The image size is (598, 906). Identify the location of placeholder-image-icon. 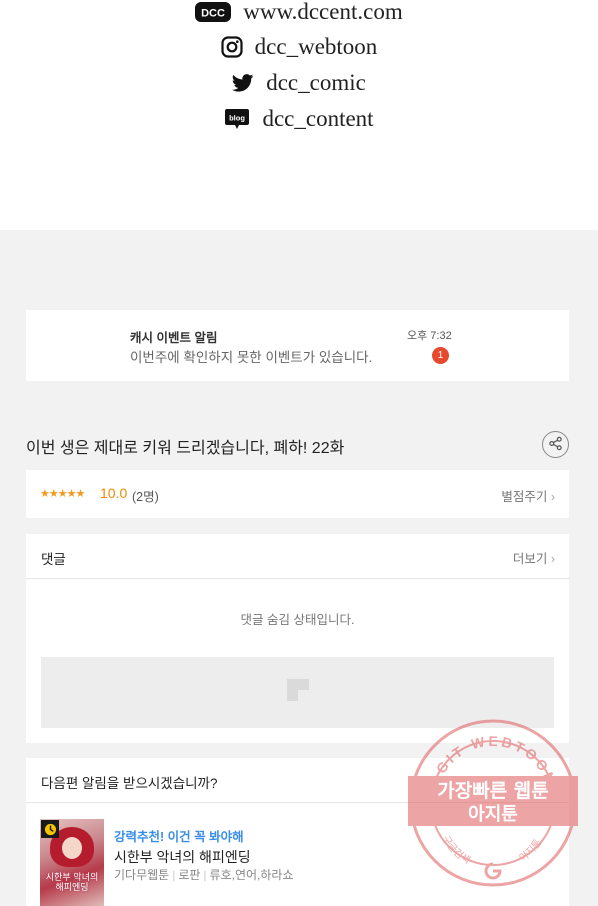
(297, 692).